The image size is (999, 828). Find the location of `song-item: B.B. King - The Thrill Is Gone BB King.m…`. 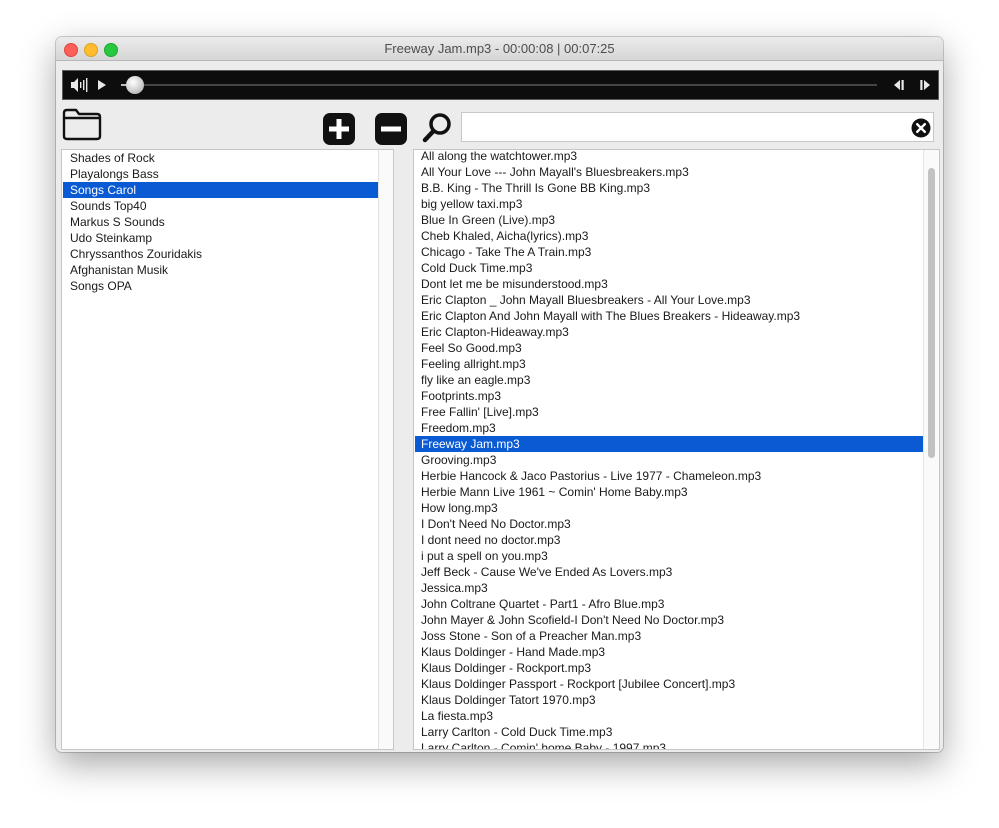

song-item: B.B. King - The Thrill Is Gone BB King.m… is located at coordinates (669, 188).